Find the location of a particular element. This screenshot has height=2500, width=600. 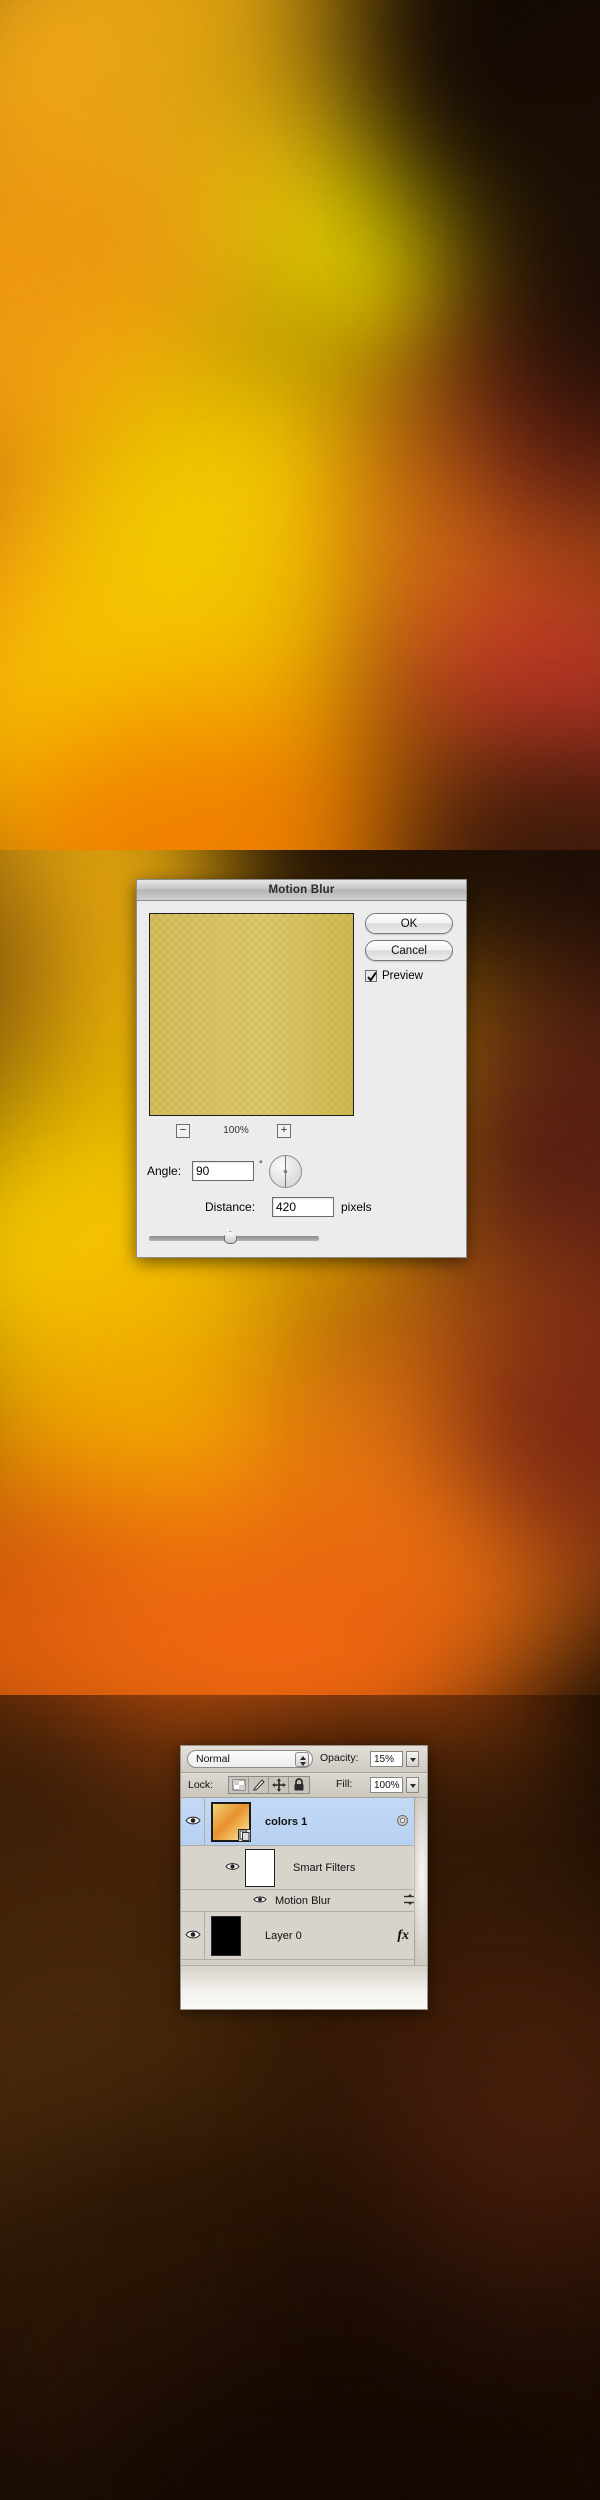

table-row: colors 1 is located at coordinates (304, 1822).